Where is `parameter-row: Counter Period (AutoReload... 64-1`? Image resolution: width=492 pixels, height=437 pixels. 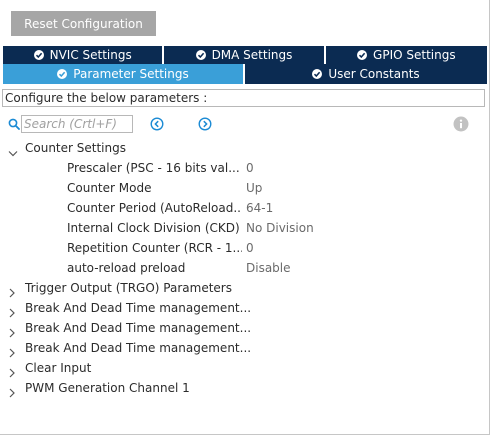
parameter-row: Counter Period (AutoReload... 64-1 is located at coordinates (244, 208).